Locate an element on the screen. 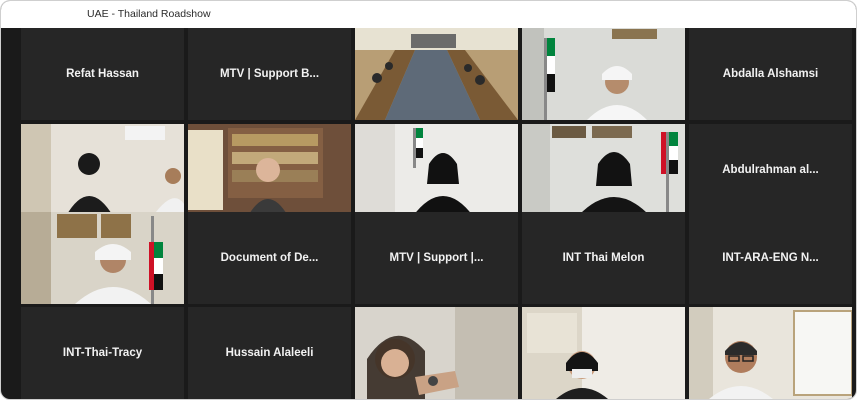  participant-tile: Abdalla Alshamsi is located at coordinates (770, 74).